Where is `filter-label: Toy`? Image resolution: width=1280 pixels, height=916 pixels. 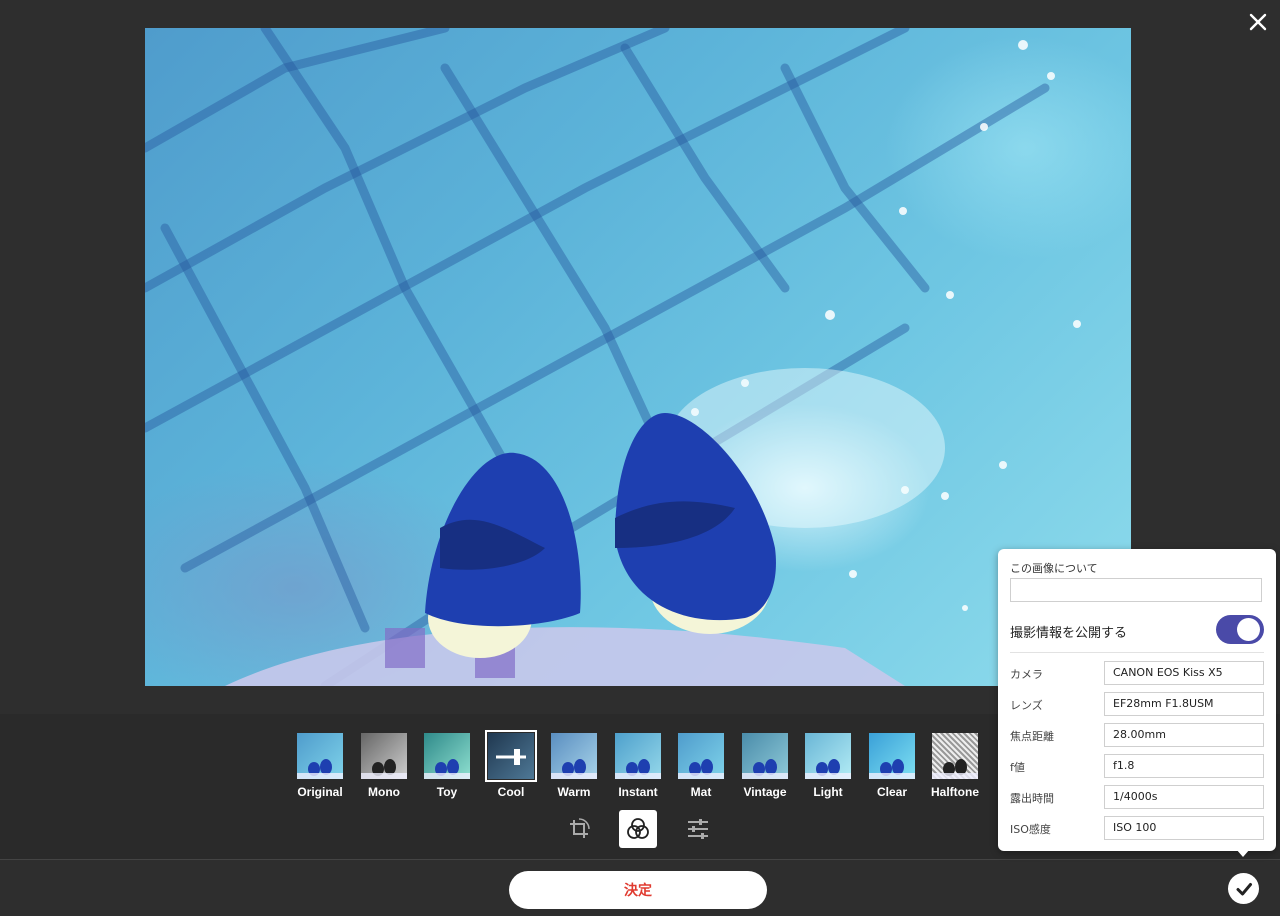
filter-label: Toy is located at coordinates (447, 792).